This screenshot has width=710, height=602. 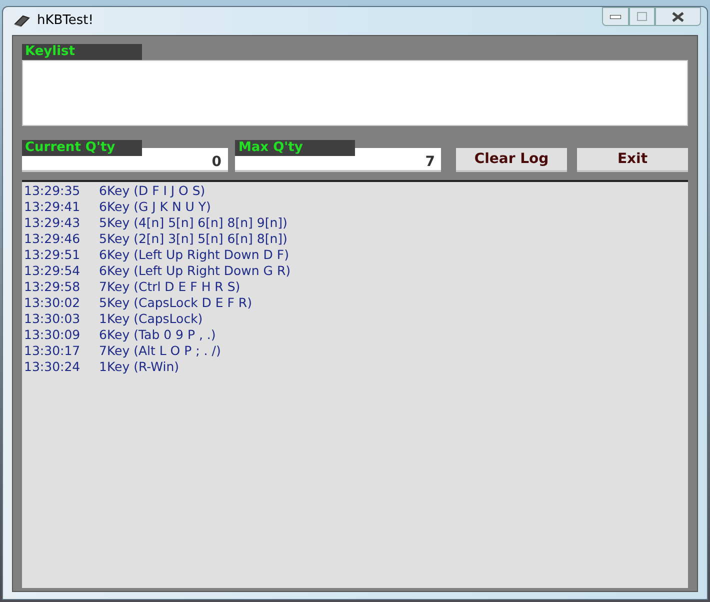 I want to click on field-label: Max Q'ty, so click(x=295, y=148).